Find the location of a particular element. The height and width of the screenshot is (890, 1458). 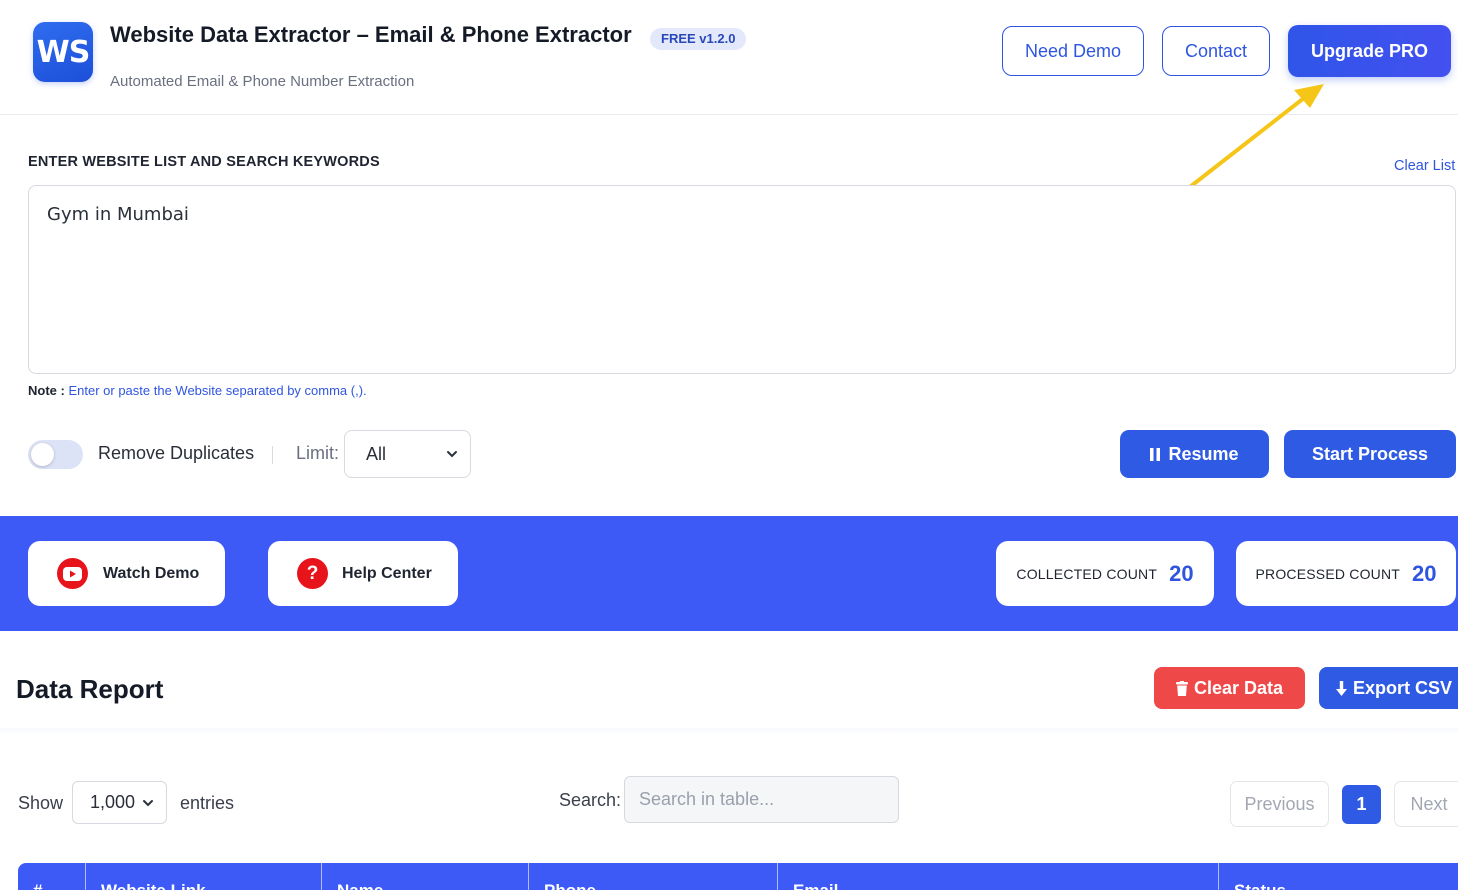

limit-select-value: All is located at coordinates (376, 453).